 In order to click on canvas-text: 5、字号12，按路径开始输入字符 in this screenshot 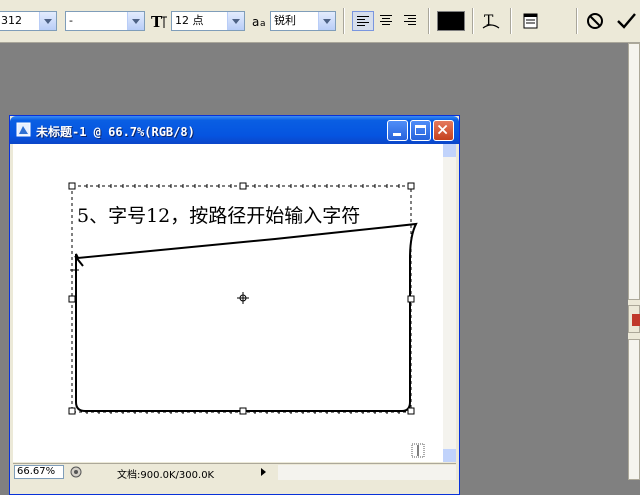, I will do `click(219, 216)`.